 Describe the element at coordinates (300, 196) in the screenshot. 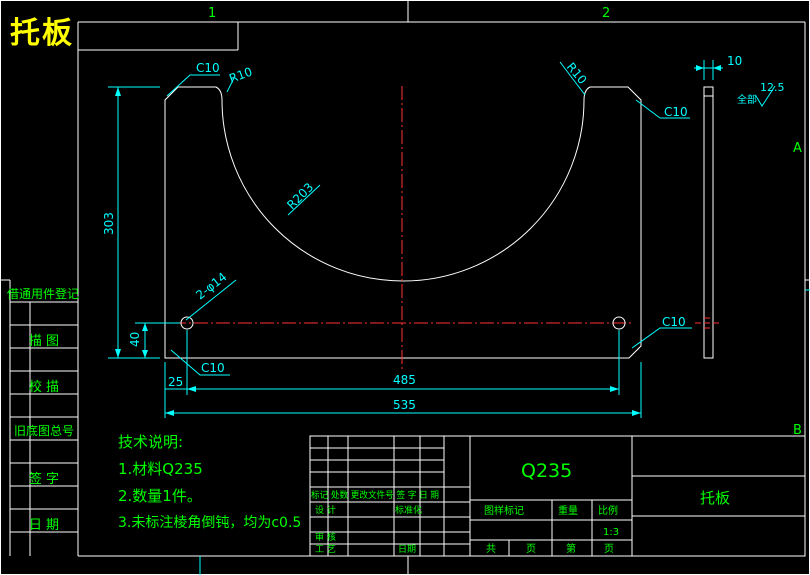

I see `dim-arc-radius: R203` at that location.